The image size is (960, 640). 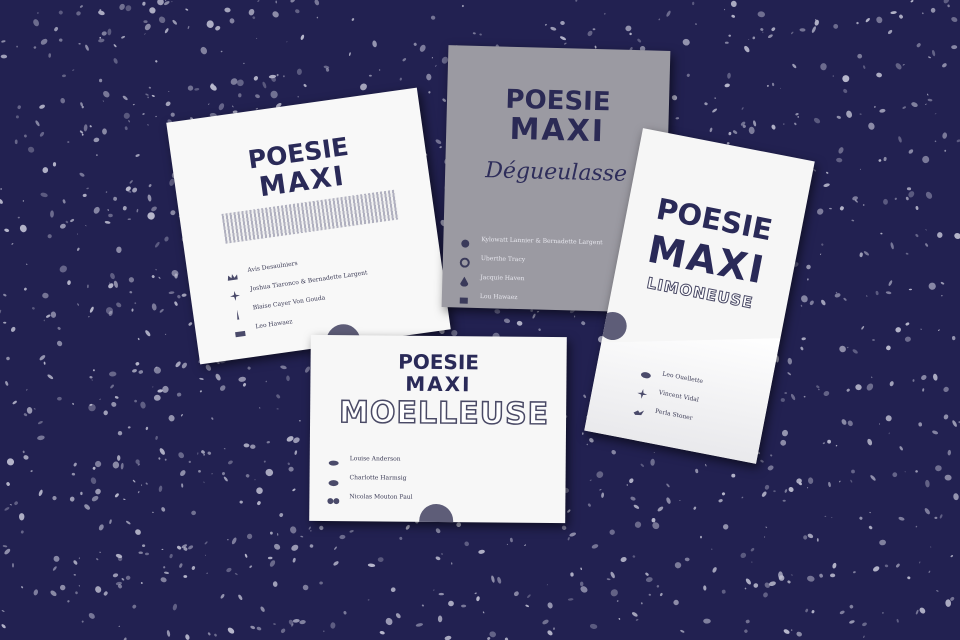 What do you see at coordinates (289, 302) in the screenshot?
I see `author-name: Blaise Cayer Von Gouda` at bounding box center [289, 302].